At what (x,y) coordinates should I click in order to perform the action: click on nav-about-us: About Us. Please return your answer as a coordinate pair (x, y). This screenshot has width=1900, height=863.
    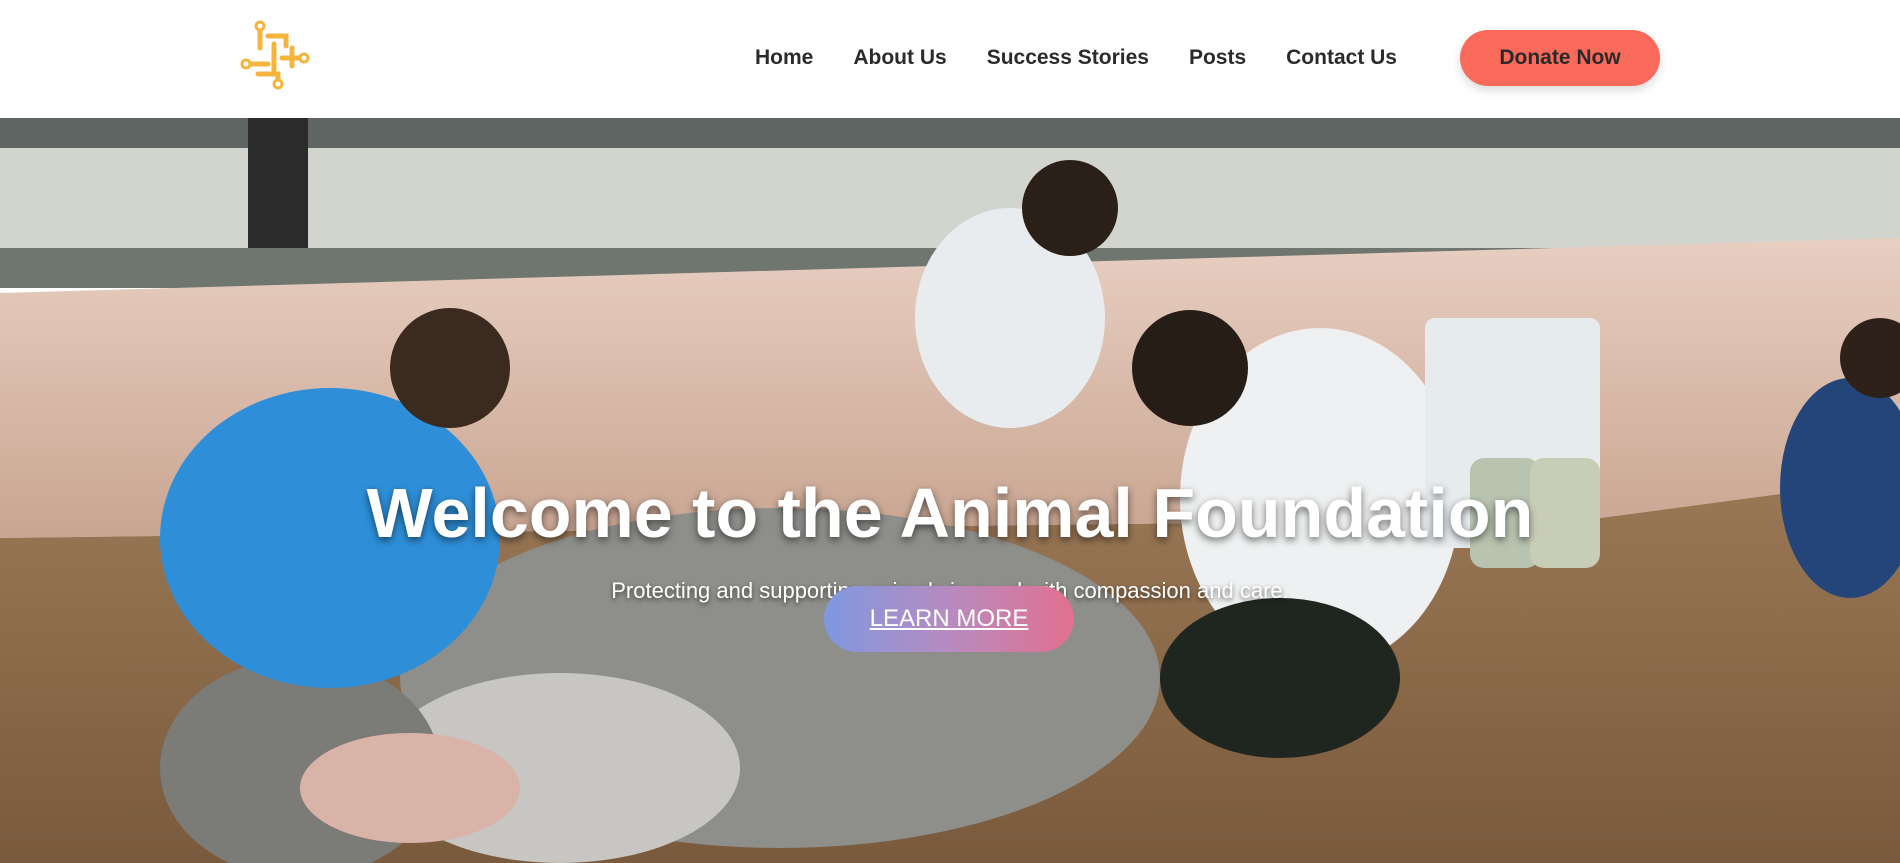
    Looking at the image, I should click on (899, 58).